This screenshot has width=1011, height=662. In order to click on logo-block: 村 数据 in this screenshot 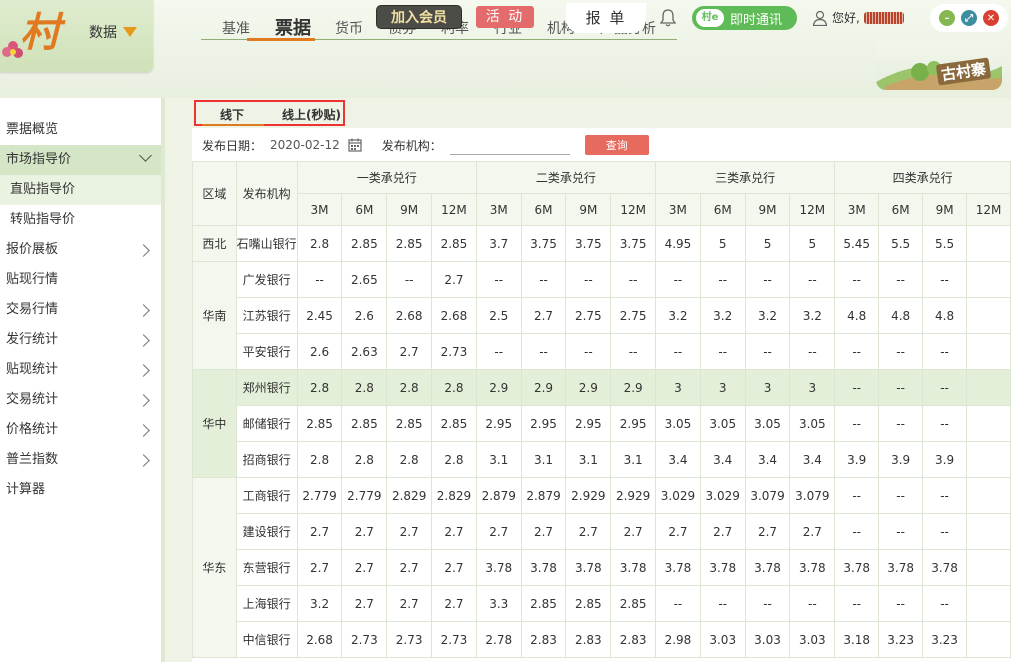, I will do `click(76, 36)`.